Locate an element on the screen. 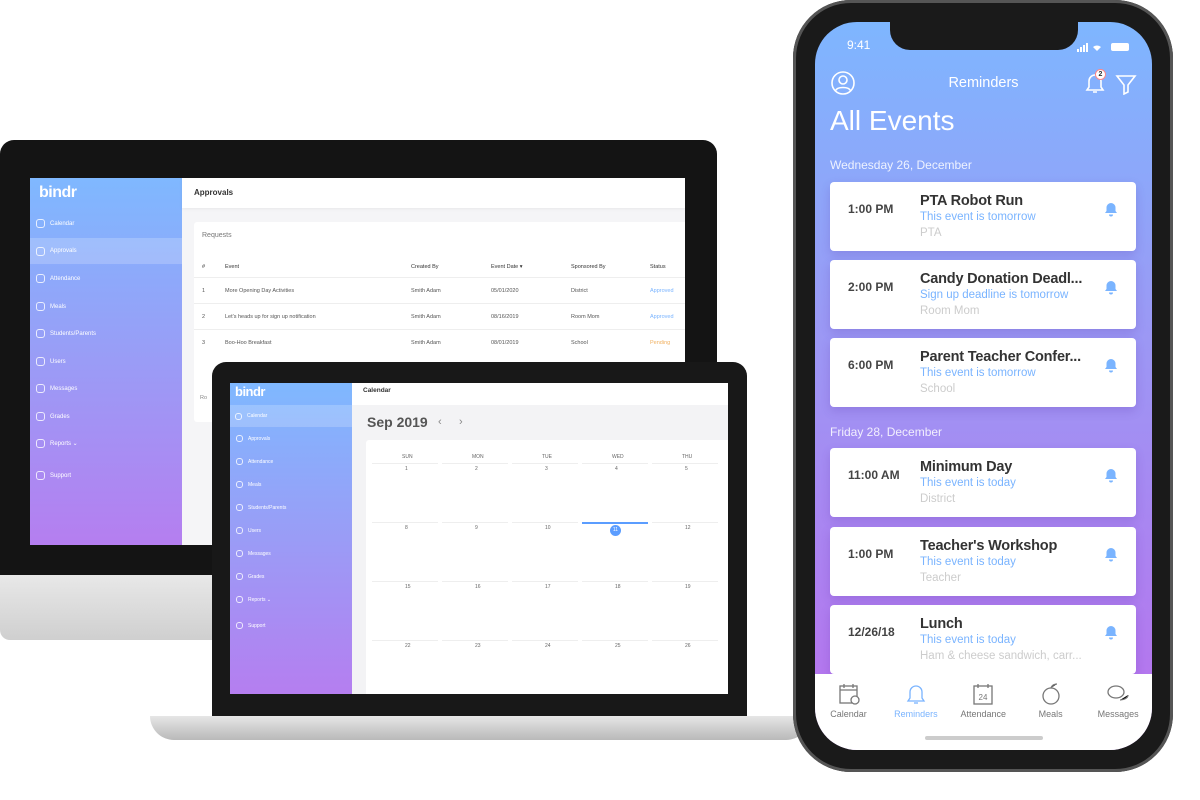 Image resolution: width=1200 pixels, height=800 pixels. table-cell: 2 is located at coordinates (204, 317).